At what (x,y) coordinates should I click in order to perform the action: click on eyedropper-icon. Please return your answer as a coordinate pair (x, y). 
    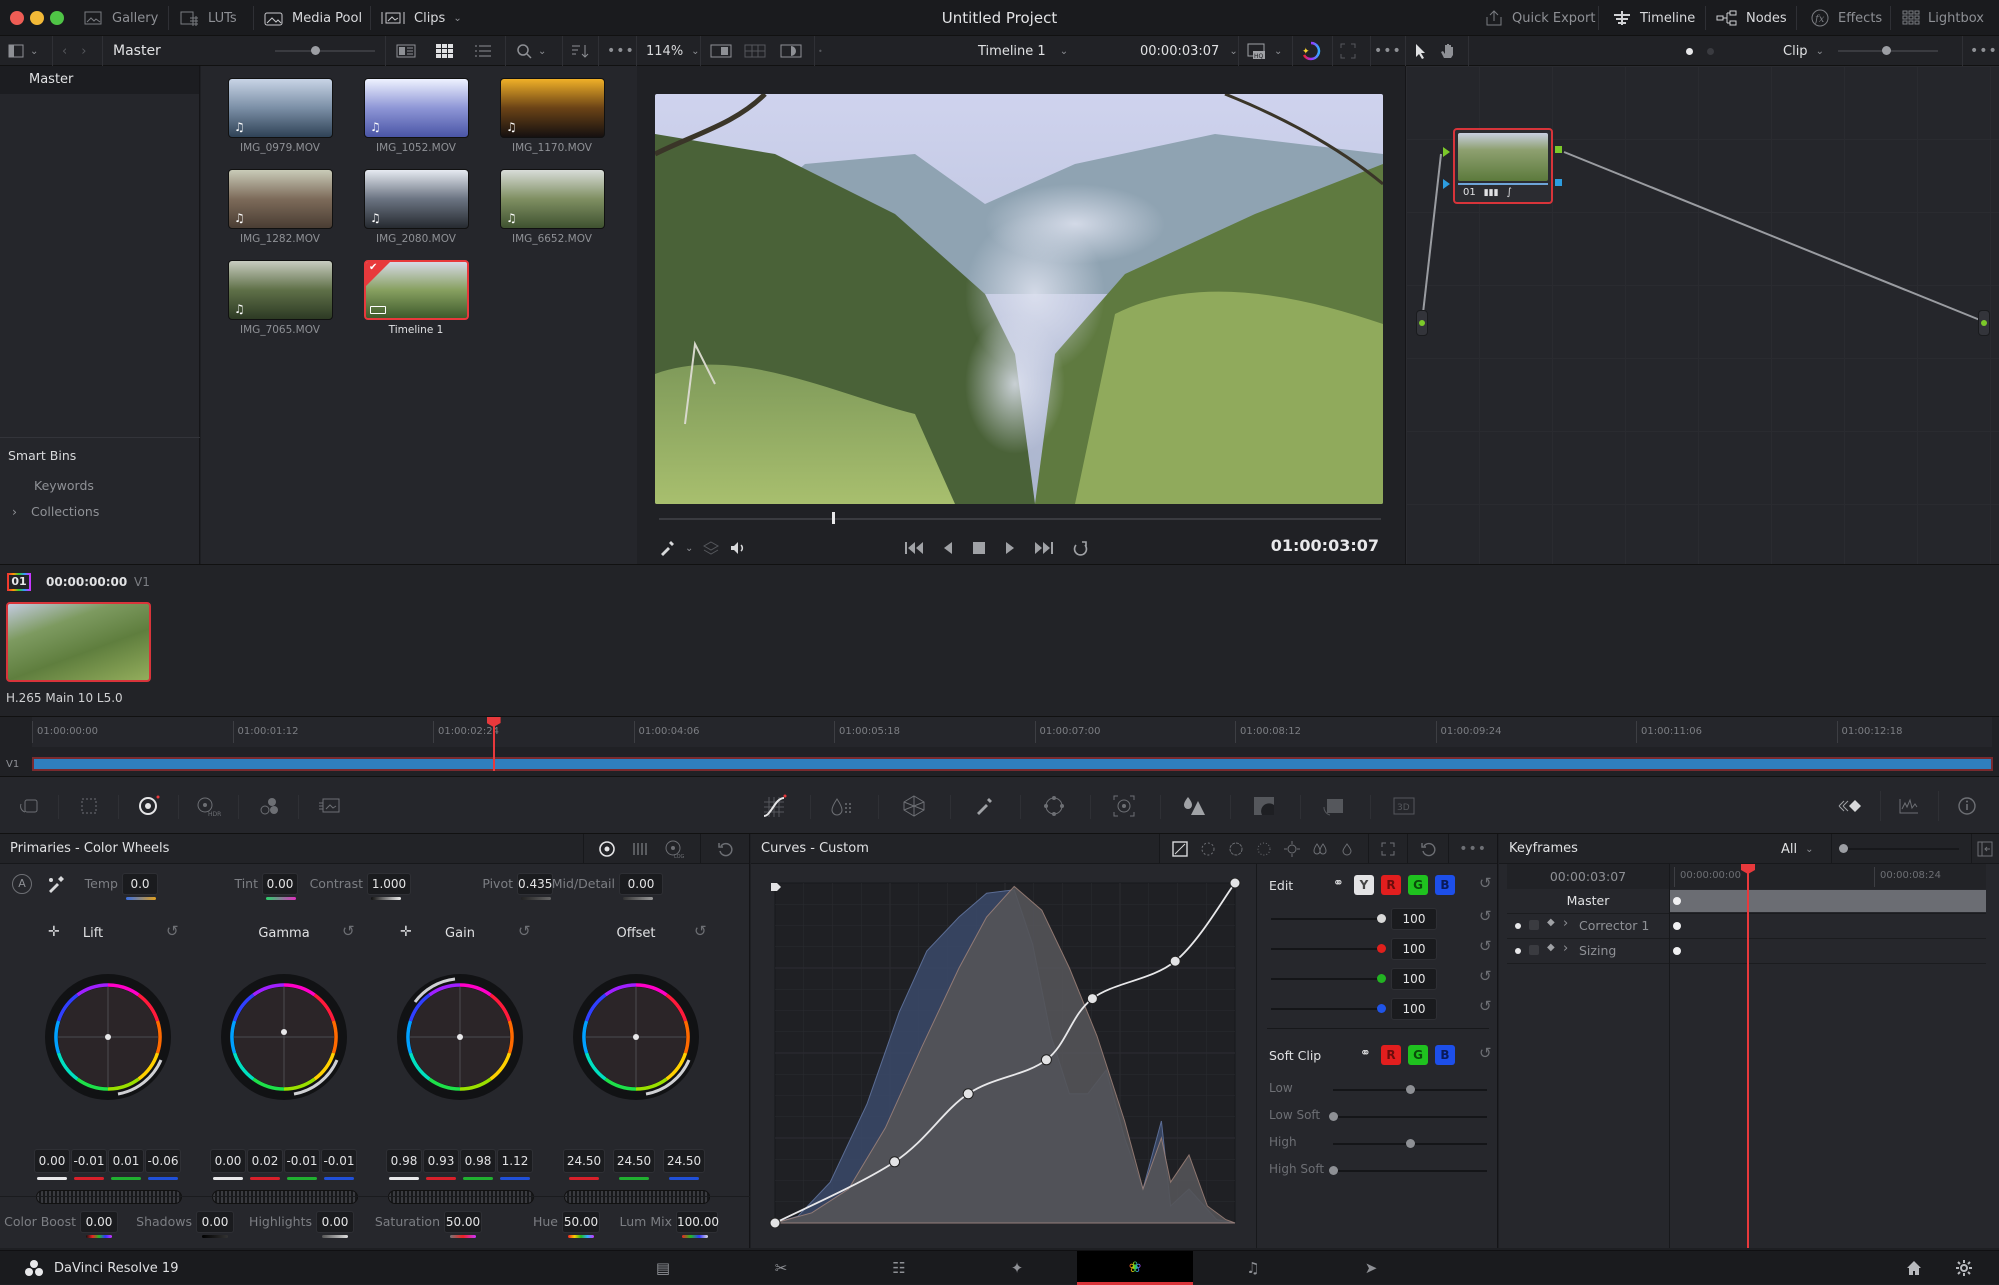
    Looking at the image, I should click on (667, 548).